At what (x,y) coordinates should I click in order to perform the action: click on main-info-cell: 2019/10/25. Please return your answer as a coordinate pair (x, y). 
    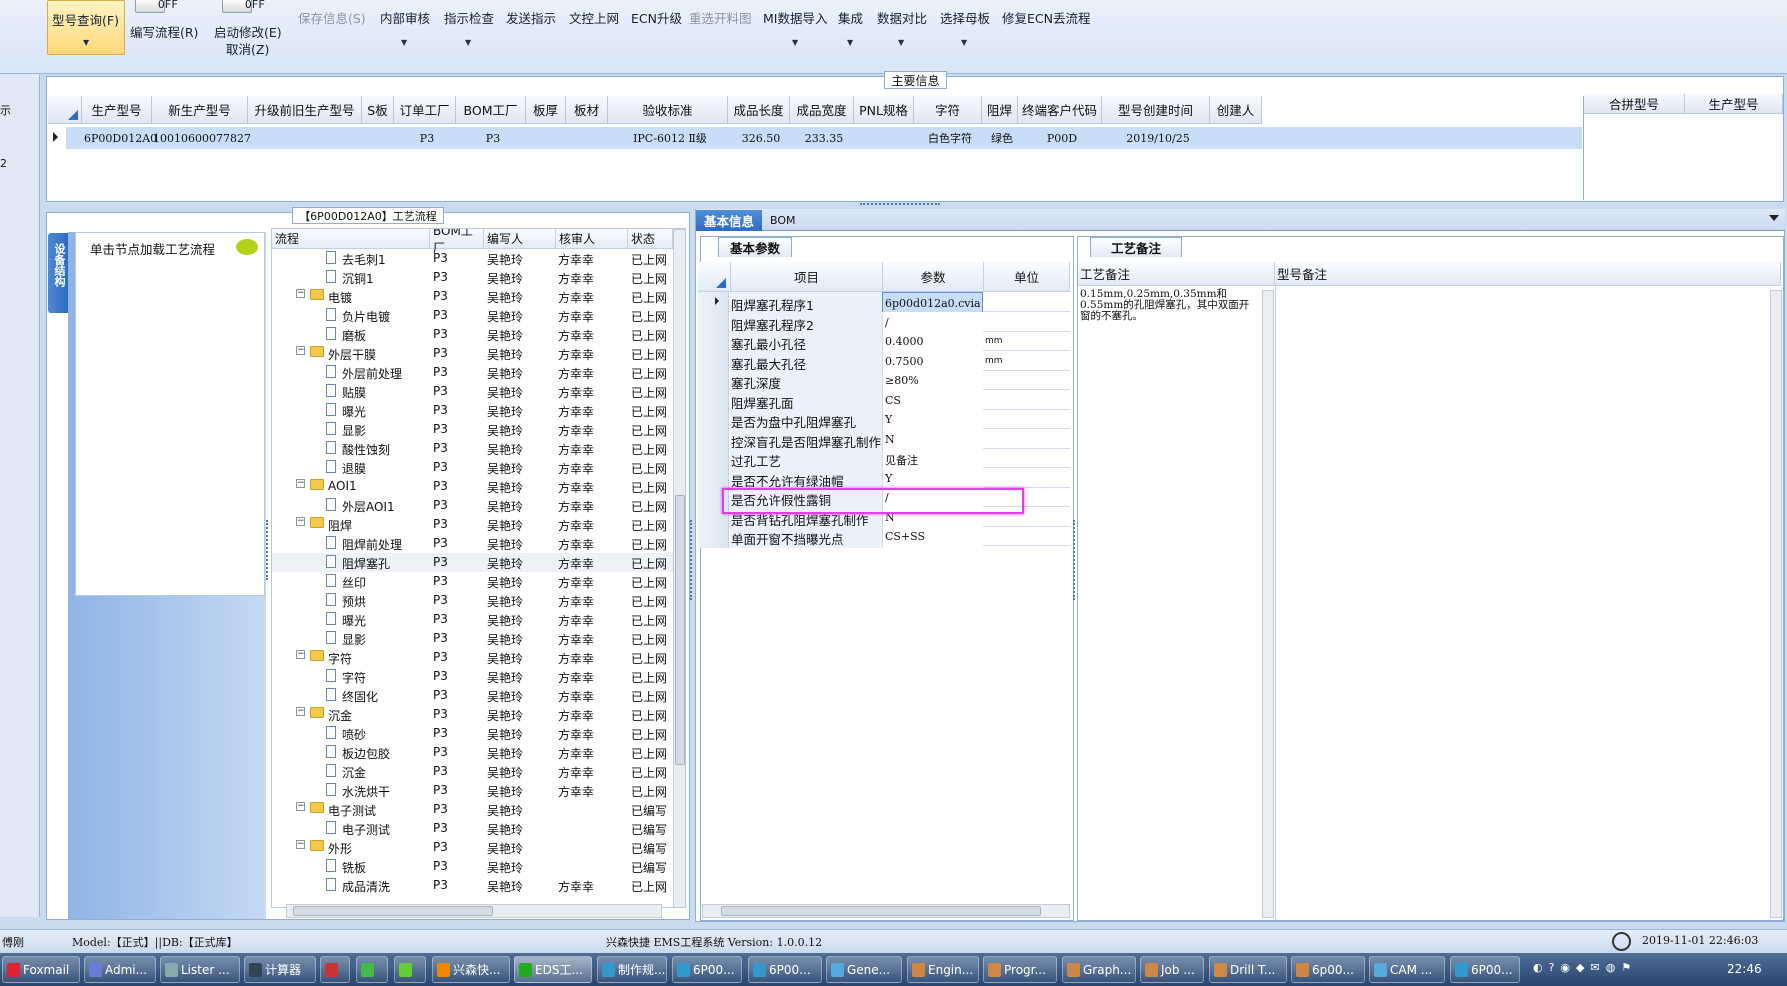
    Looking at the image, I should click on (1158, 138).